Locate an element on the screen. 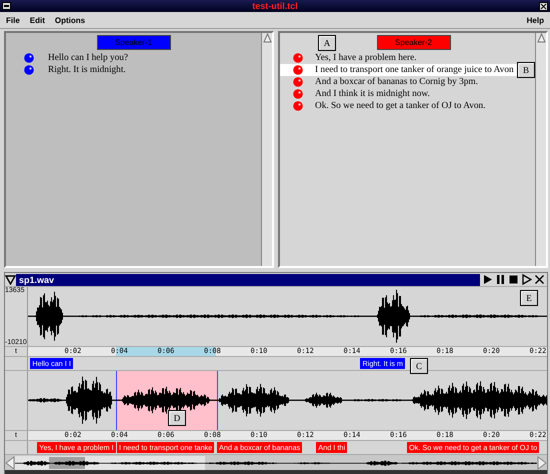  stop-icon is located at coordinates (513, 279).